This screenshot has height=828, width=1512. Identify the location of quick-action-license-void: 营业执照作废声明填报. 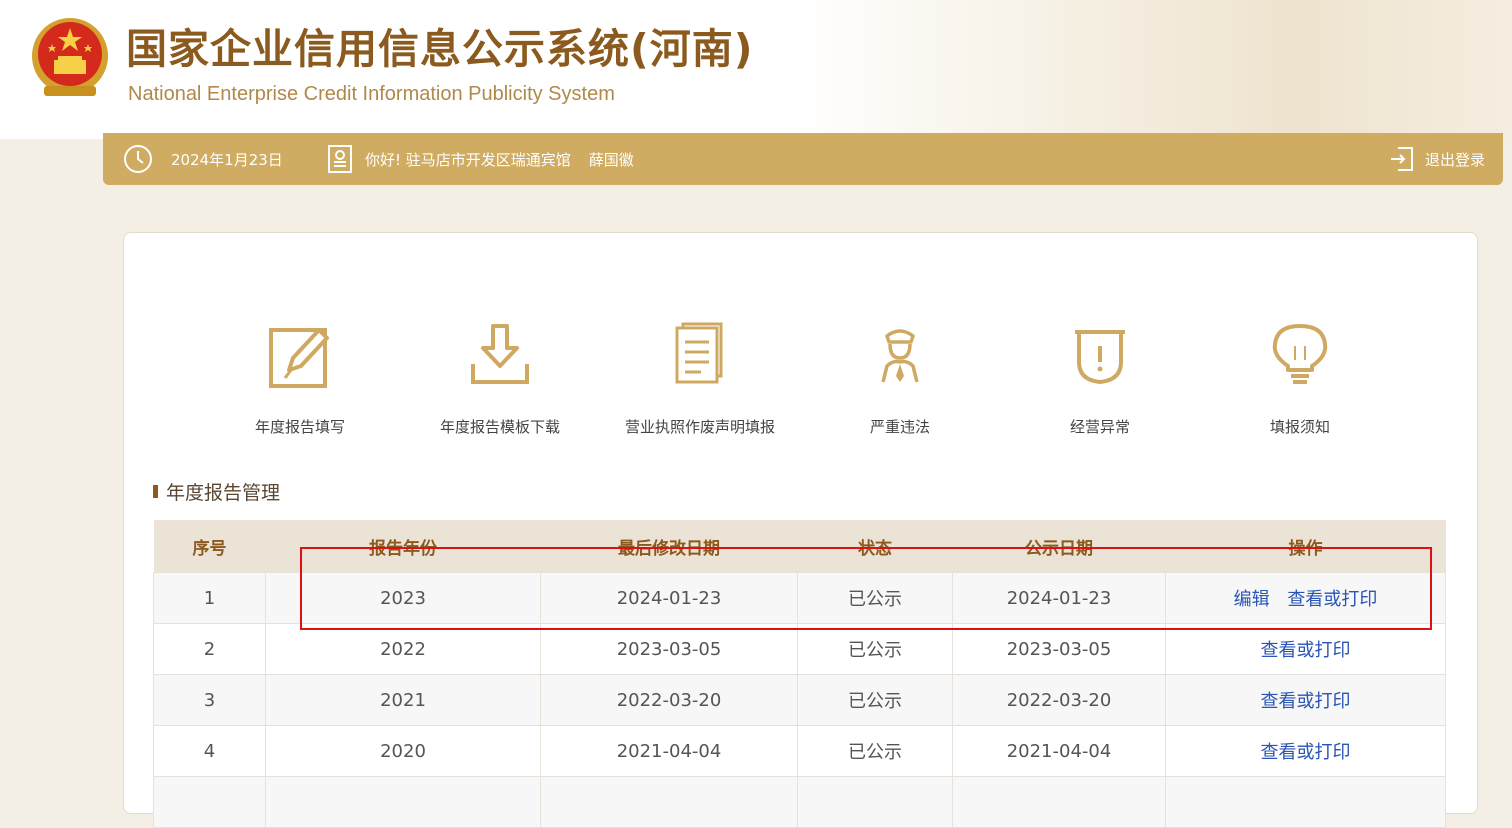
(700, 380).